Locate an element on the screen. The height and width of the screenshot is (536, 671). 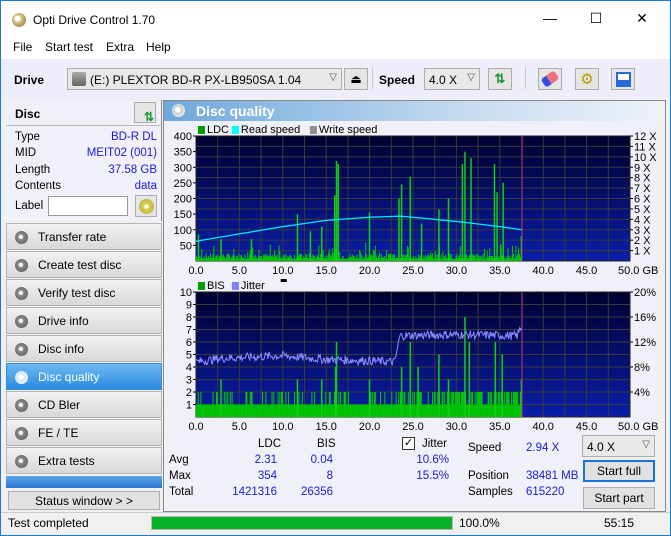
close-button: ✕ is located at coordinates (642, 18).